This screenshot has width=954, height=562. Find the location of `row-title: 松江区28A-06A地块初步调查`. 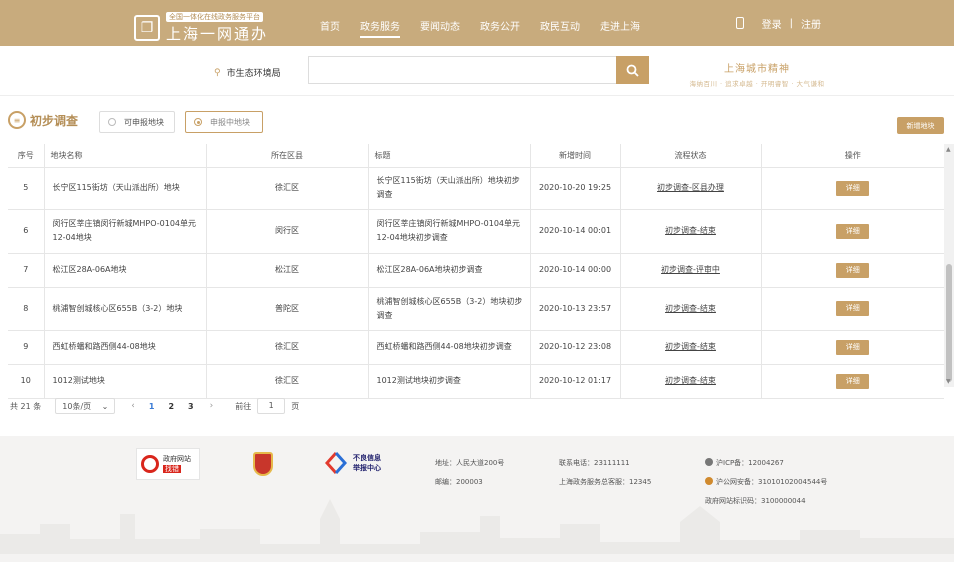

row-title: 松江区28A-06A地块初步调查 is located at coordinates (449, 270).